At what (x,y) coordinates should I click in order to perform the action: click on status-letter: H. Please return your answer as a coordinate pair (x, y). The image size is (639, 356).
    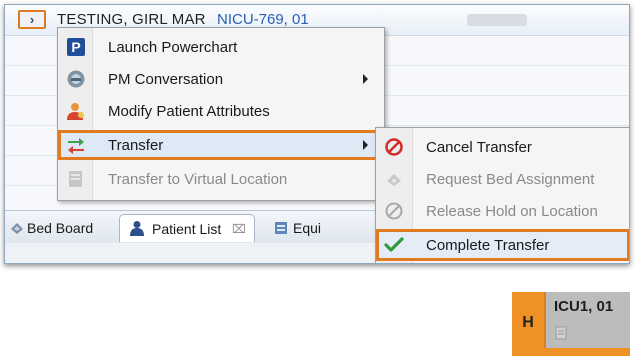
    Looking at the image, I should click on (528, 322).